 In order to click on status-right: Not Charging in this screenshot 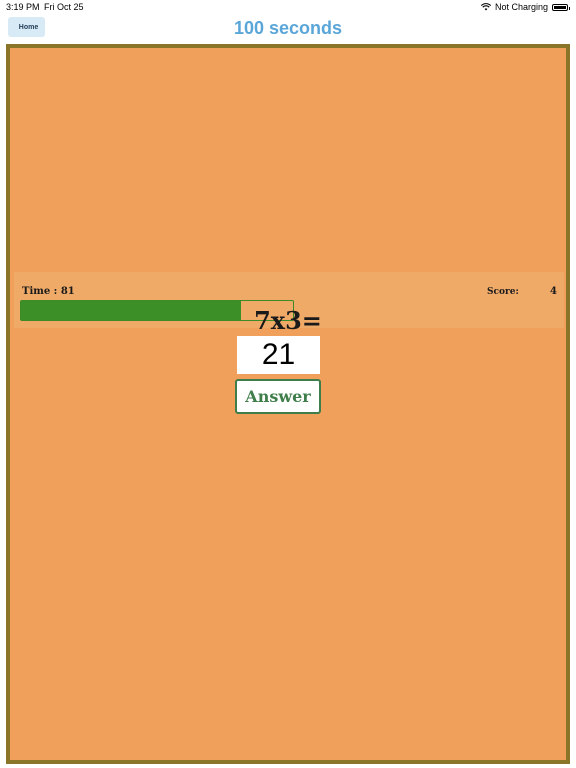, I will do `click(525, 7)`.